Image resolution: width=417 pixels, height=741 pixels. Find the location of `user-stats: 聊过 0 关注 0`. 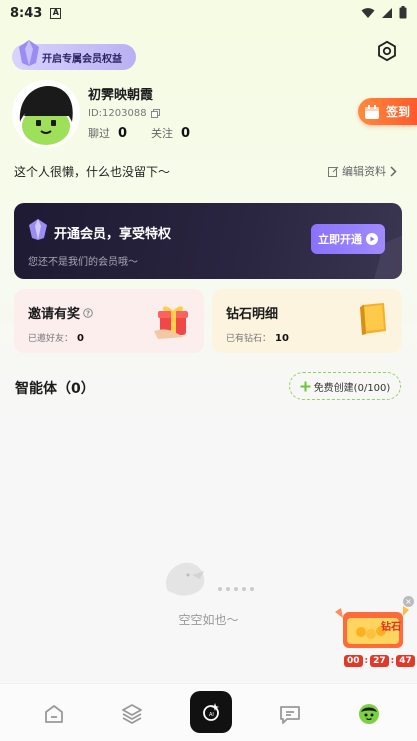

user-stats: 聊过 0 关注 0 is located at coordinates (151, 133).